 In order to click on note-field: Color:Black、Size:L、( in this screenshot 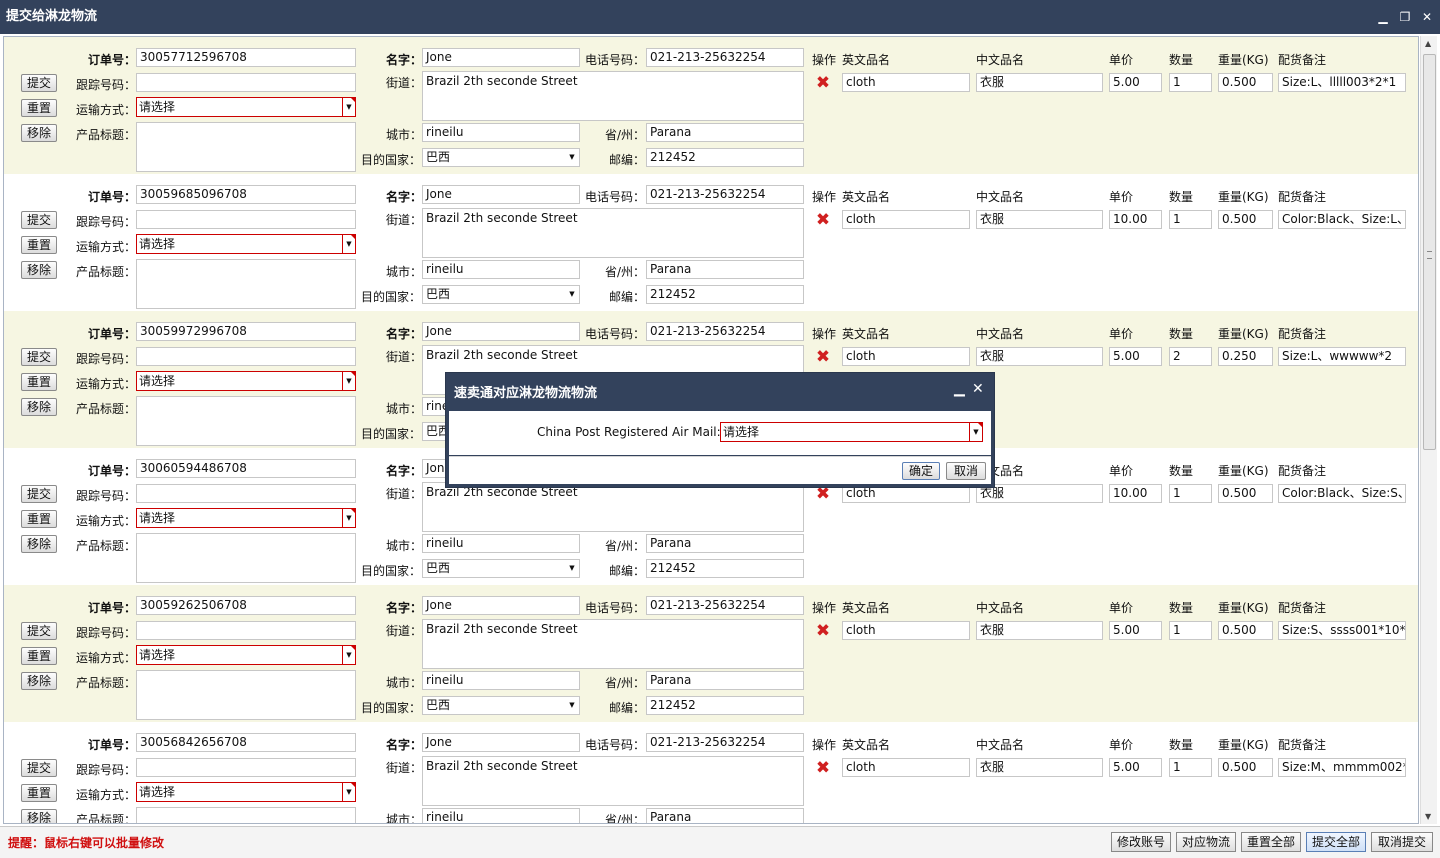, I will do `click(1342, 219)`.